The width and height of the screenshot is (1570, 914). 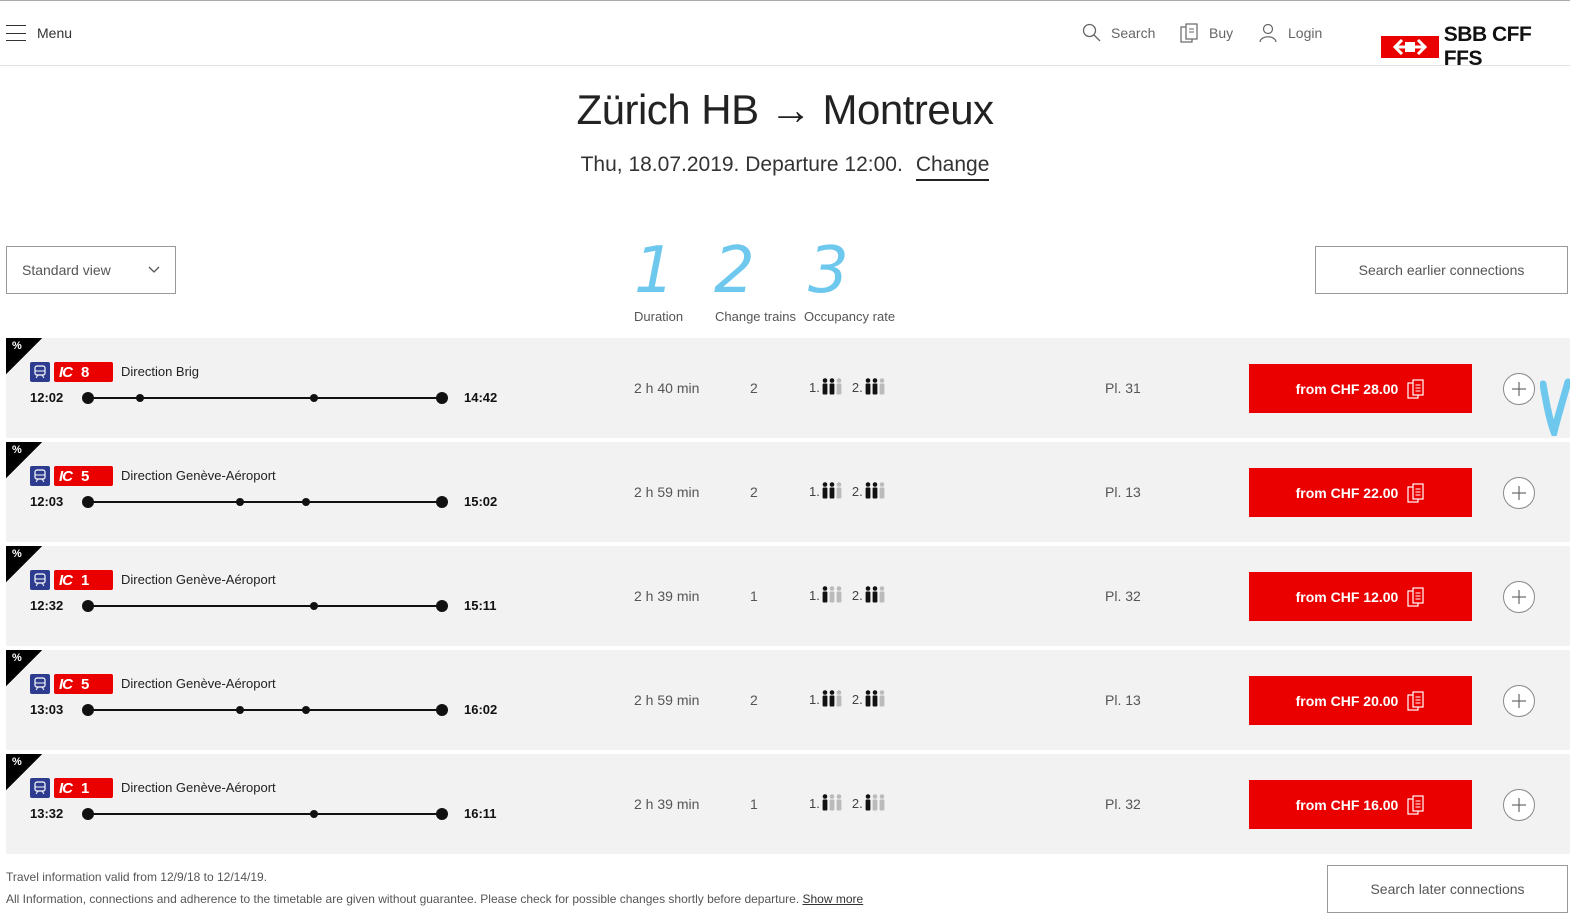 What do you see at coordinates (754, 700) in the screenshot?
I see `changes-value: 2` at bounding box center [754, 700].